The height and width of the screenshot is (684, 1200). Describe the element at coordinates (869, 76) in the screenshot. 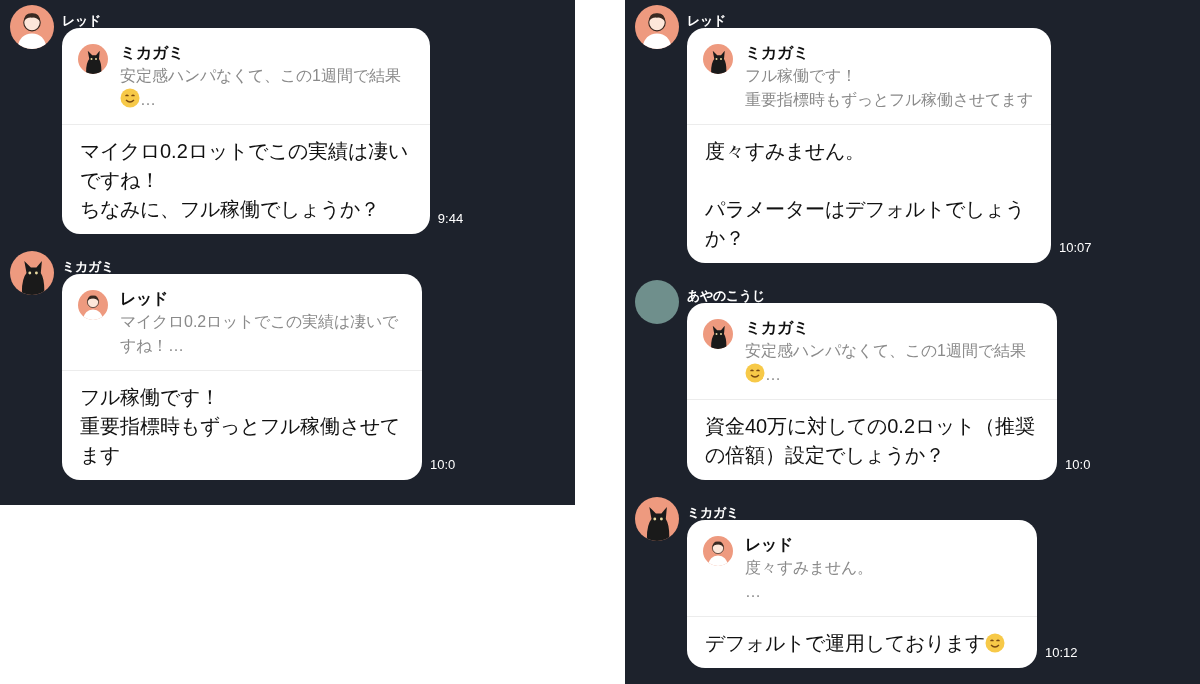

I see `reply-quote: ミカガミ フル稼働です！ 重要指標時もずっとフル稼働させてます` at that location.